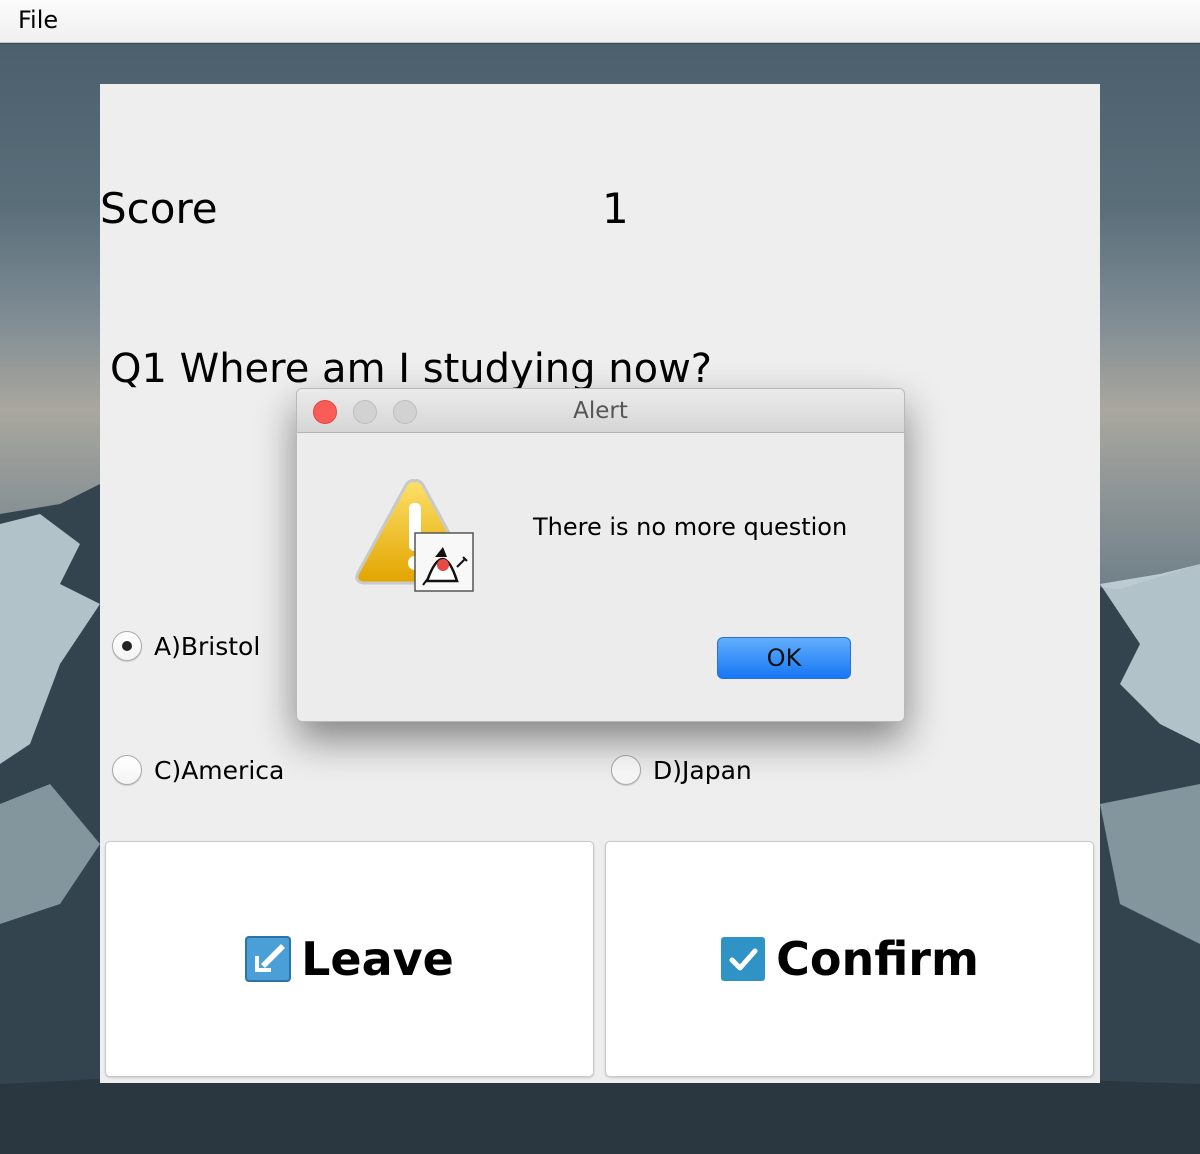 The image size is (1200, 1154). I want to click on dialog-message: There is no more question, so click(690, 527).